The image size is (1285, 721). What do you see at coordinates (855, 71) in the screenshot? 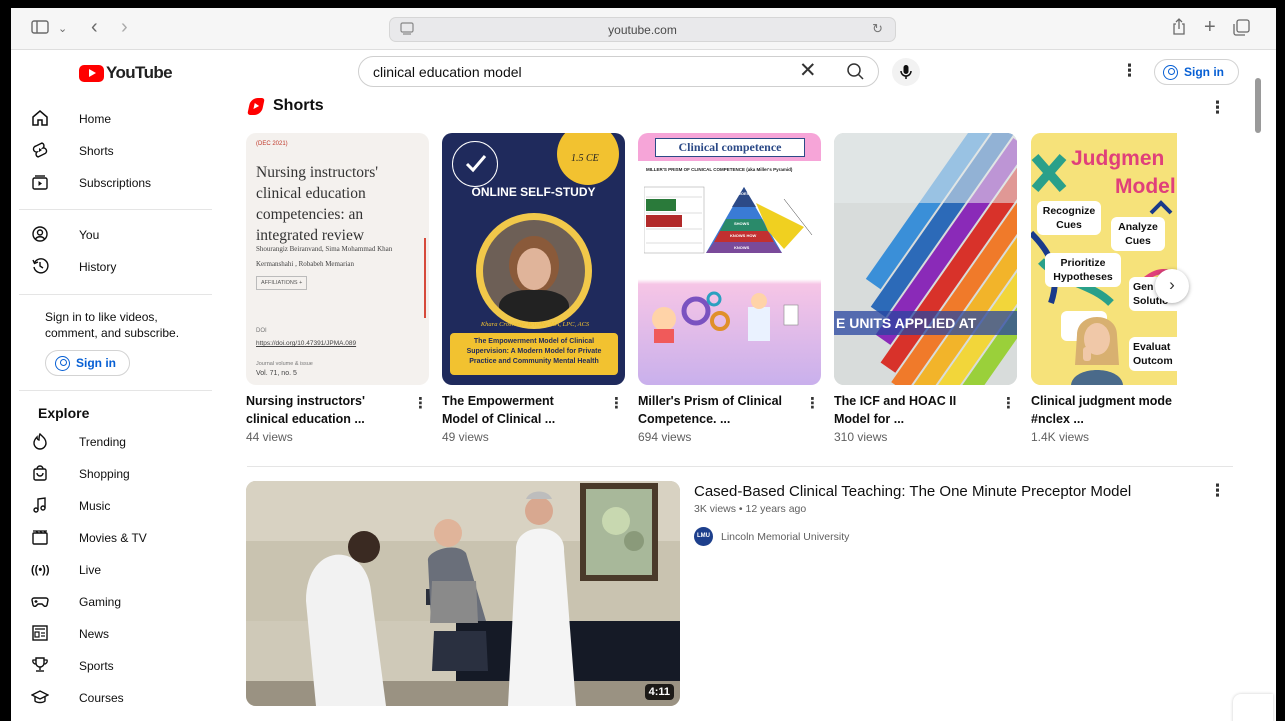
I see `search-button` at bounding box center [855, 71].